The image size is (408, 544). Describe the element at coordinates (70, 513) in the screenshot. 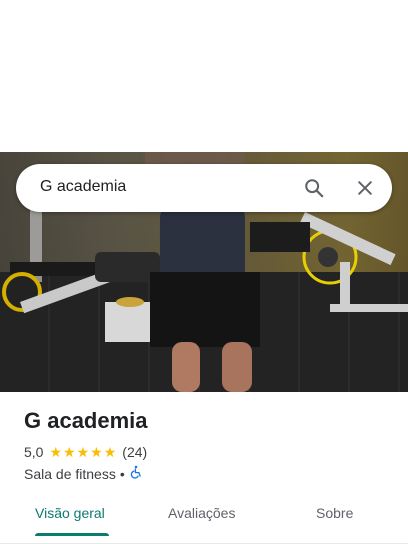

I see `tab-overview: Visão geral` at that location.